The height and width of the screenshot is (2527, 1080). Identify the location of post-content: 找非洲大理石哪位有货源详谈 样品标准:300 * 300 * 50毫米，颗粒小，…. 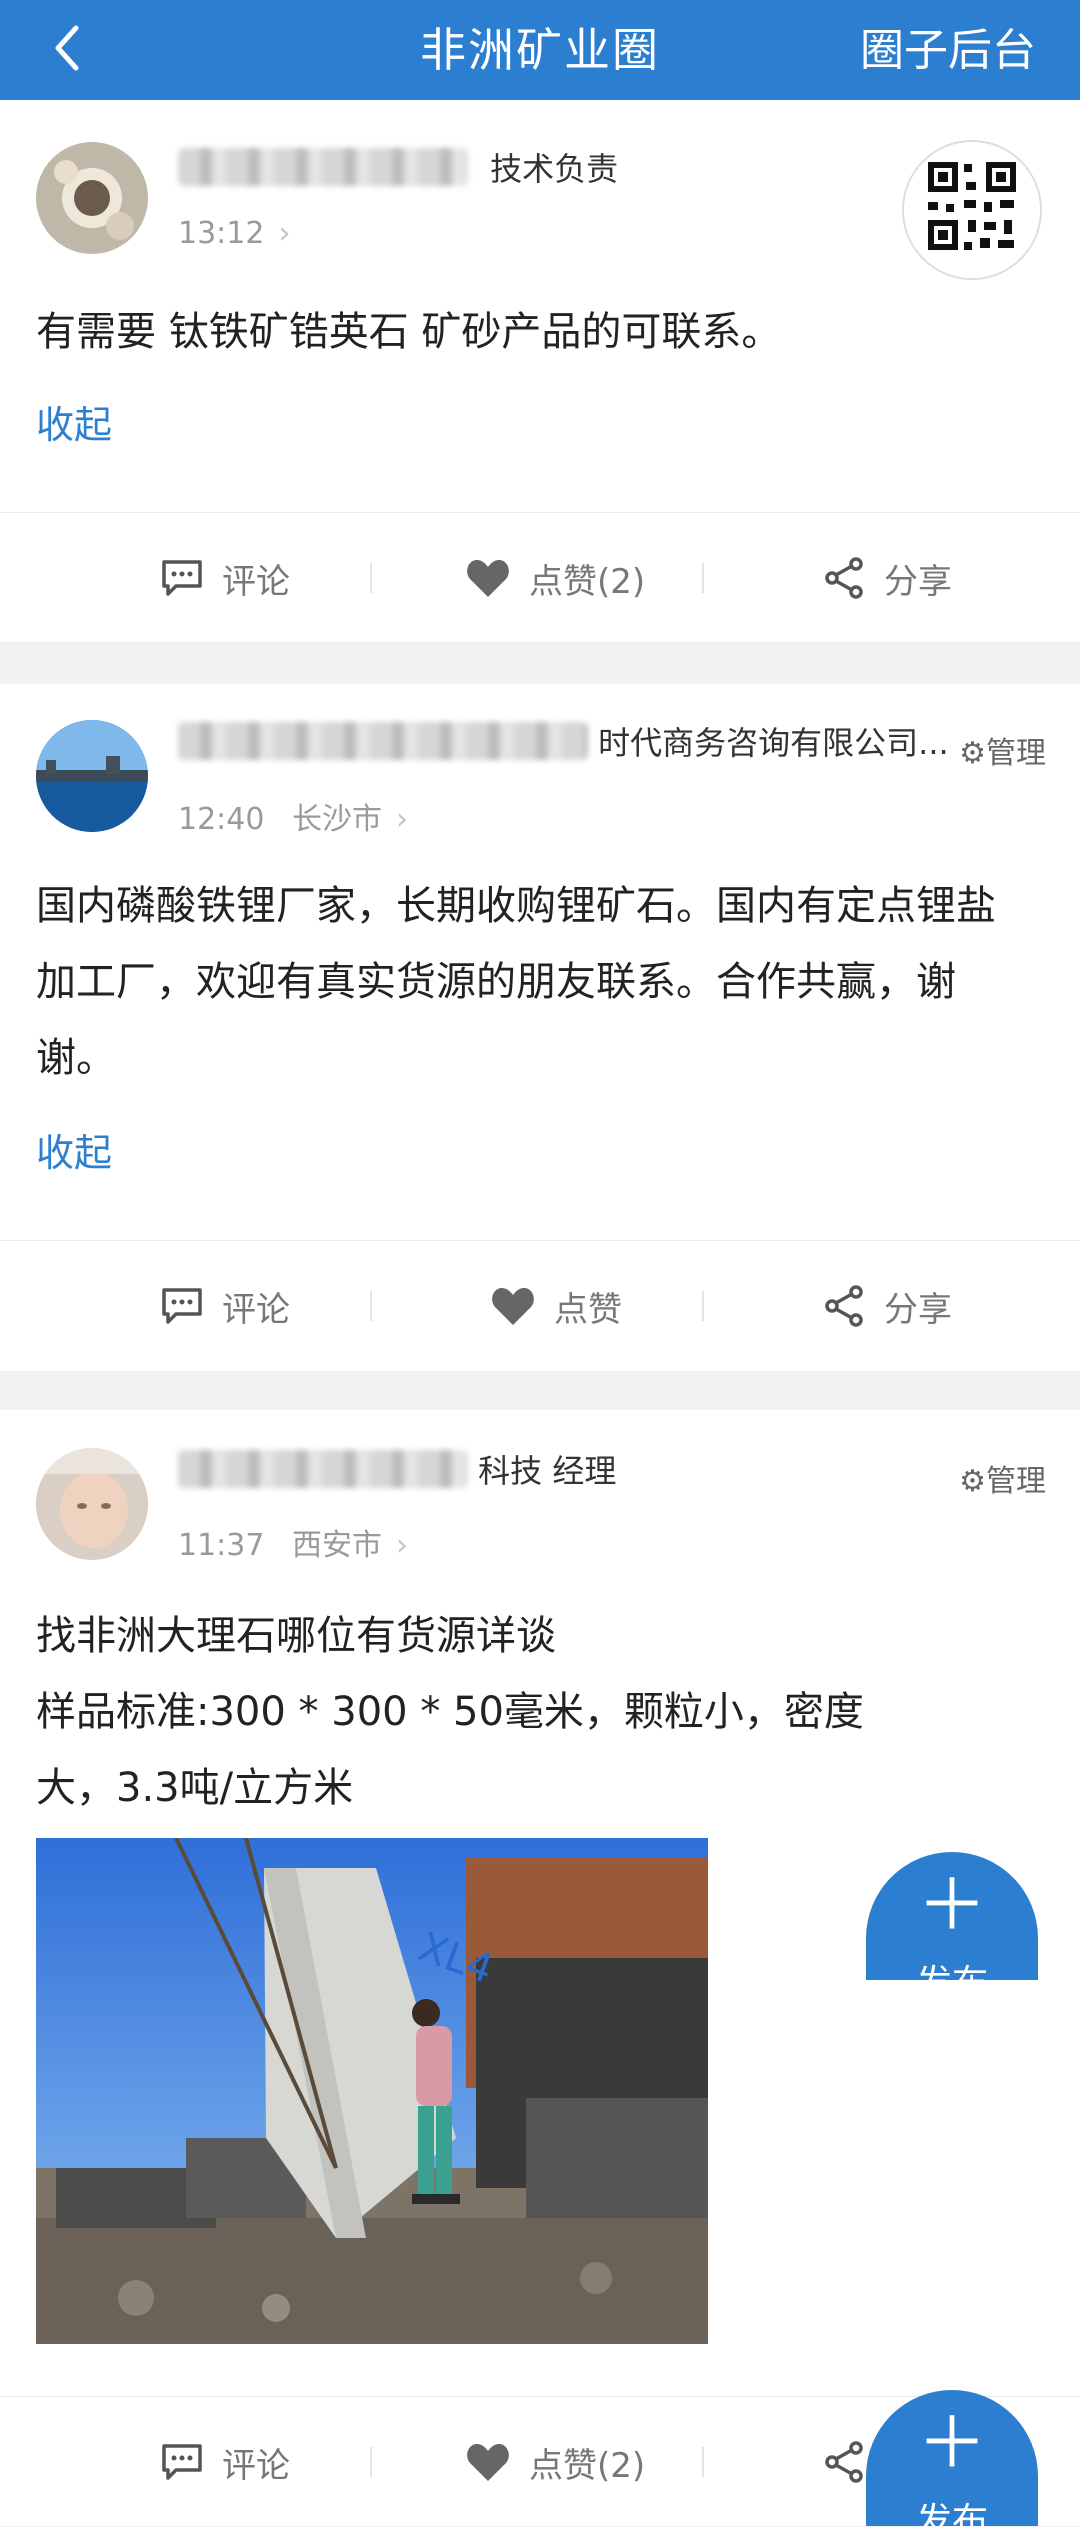
(531, 1712).